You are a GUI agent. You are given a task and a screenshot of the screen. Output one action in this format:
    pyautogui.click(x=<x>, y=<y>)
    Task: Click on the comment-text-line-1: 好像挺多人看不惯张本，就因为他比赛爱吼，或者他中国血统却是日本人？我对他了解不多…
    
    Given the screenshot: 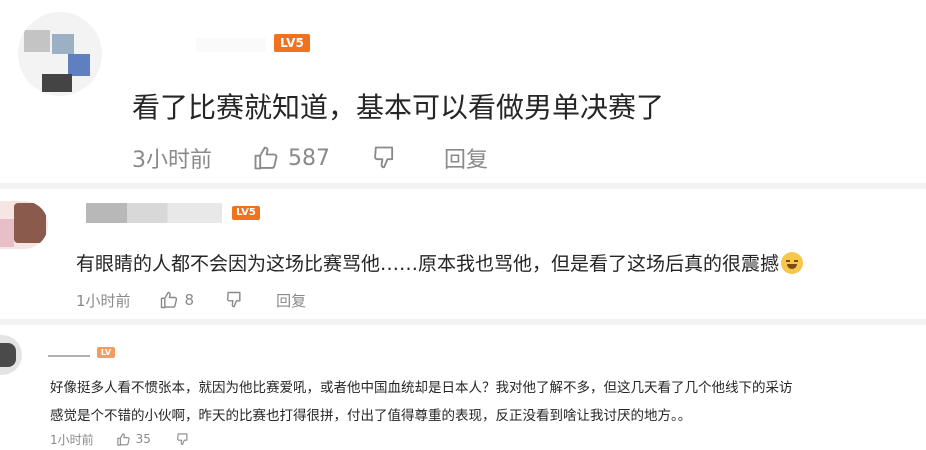 What is the action you would take?
    pyautogui.click(x=421, y=388)
    